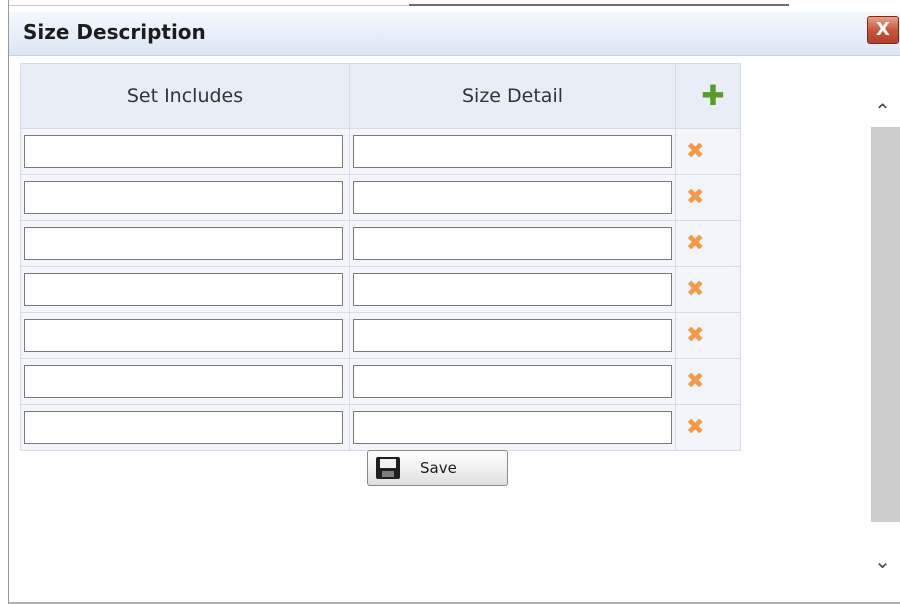  What do you see at coordinates (882, 111) in the screenshot?
I see `chevron-up-icon: ⌃` at bounding box center [882, 111].